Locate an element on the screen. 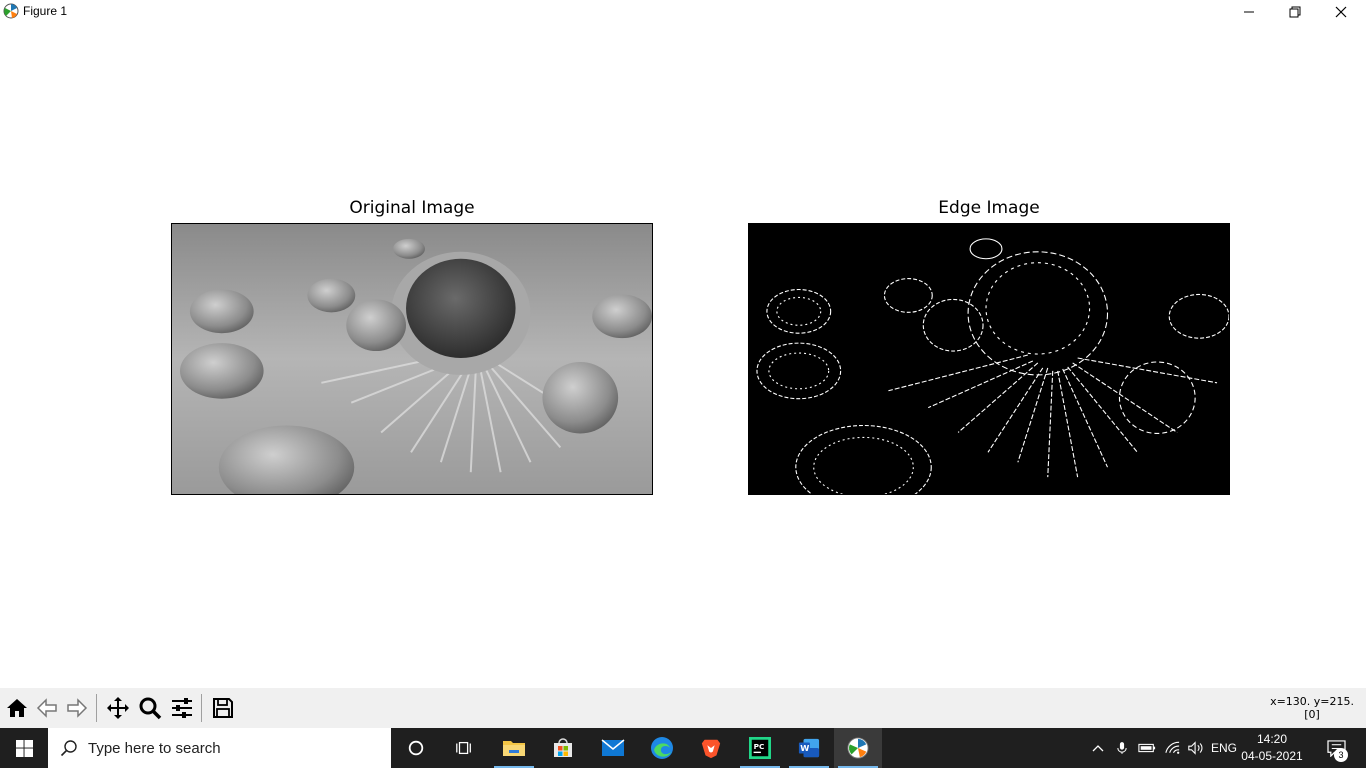 Image resolution: width=1366 pixels, height=768 pixels. show-hidden-icons-button is located at coordinates (1098, 748).